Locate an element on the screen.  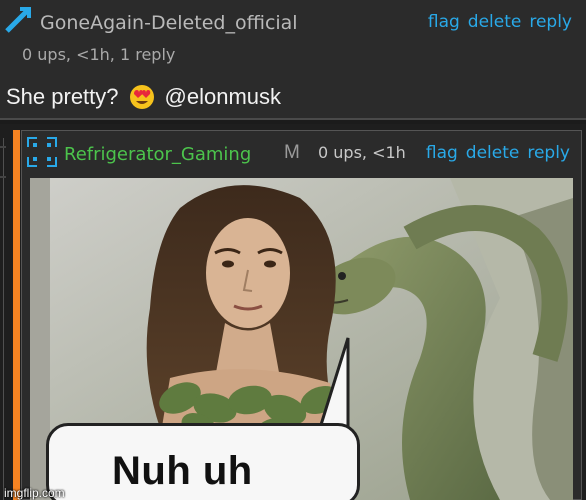
top-comment-actions: flag delete reply is located at coordinates (500, 22).